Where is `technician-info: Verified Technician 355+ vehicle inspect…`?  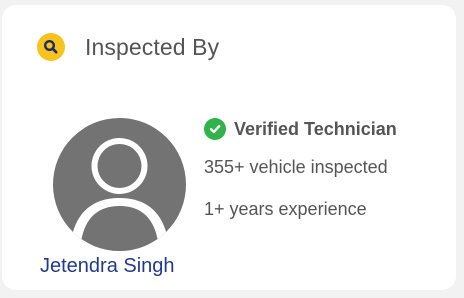
technician-info: Verified Technician 355+ vehicle inspect… is located at coordinates (300, 168).